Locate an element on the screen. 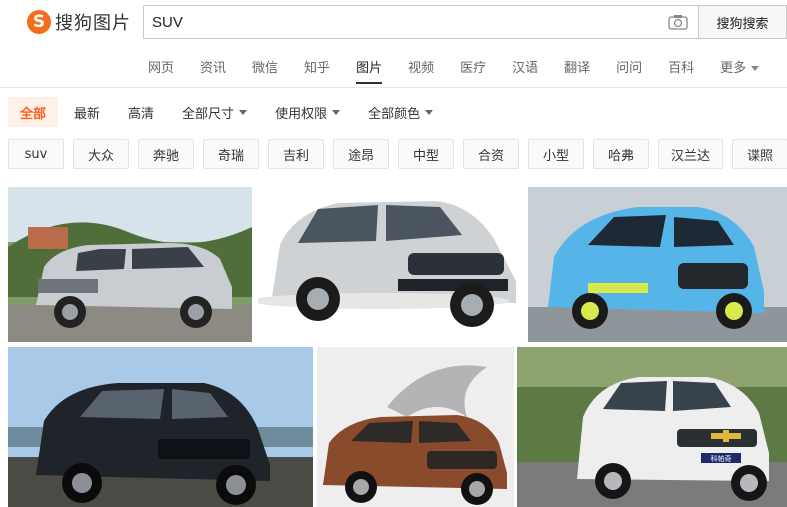 The width and height of the screenshot is (787, 507). search-input is located at coordinates (402, 22).